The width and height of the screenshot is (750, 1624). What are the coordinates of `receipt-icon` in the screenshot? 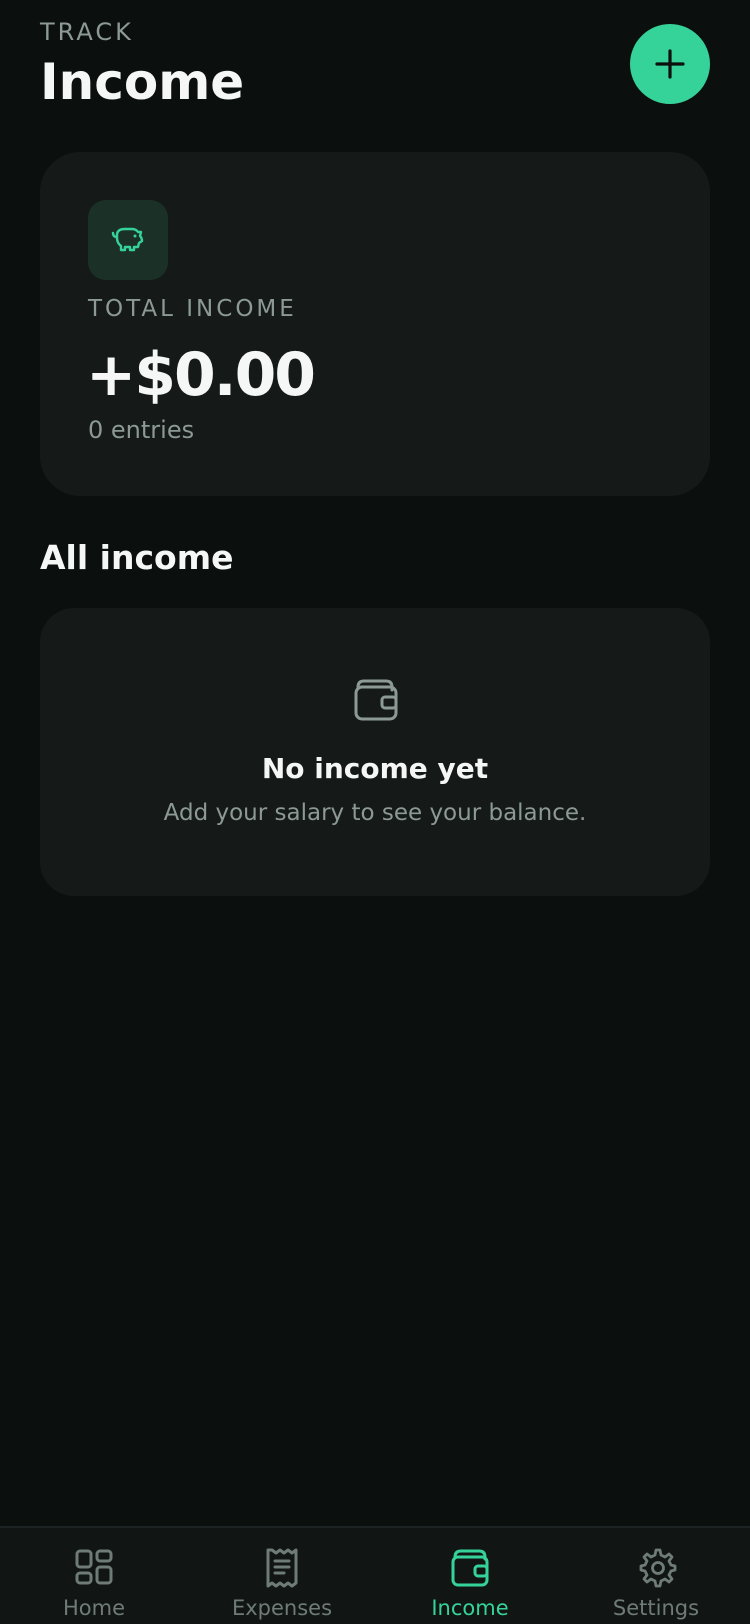 It's located at (282, 1568).